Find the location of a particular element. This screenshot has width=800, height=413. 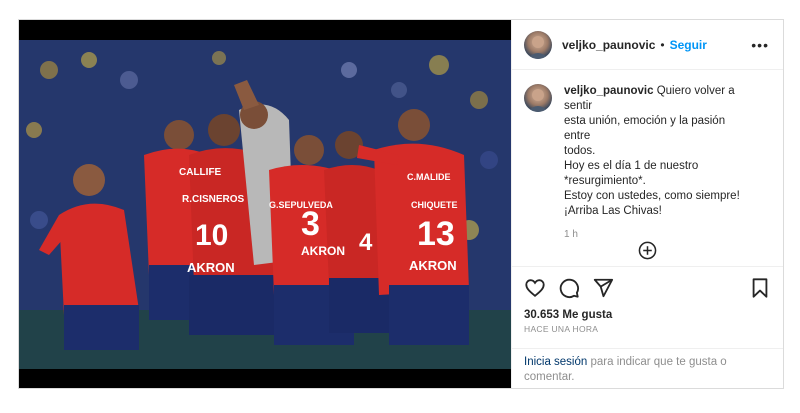

caption-time: 1 h is located at coordinates (571, 234).